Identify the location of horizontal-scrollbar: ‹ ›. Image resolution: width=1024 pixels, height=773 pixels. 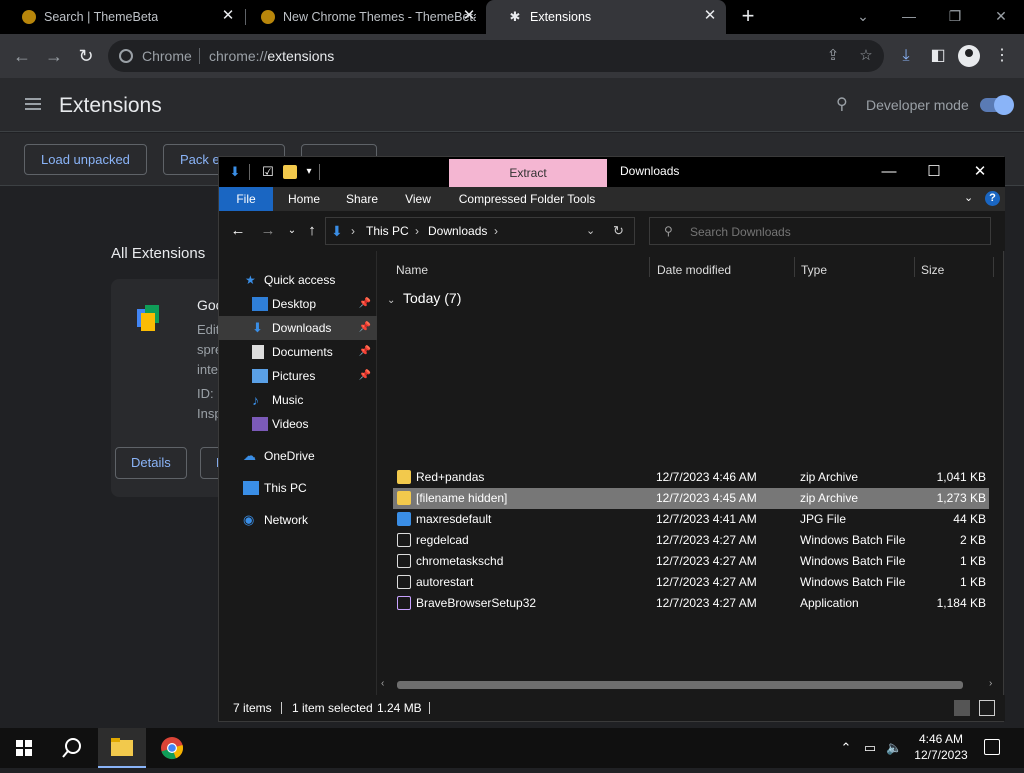
(690, 684).